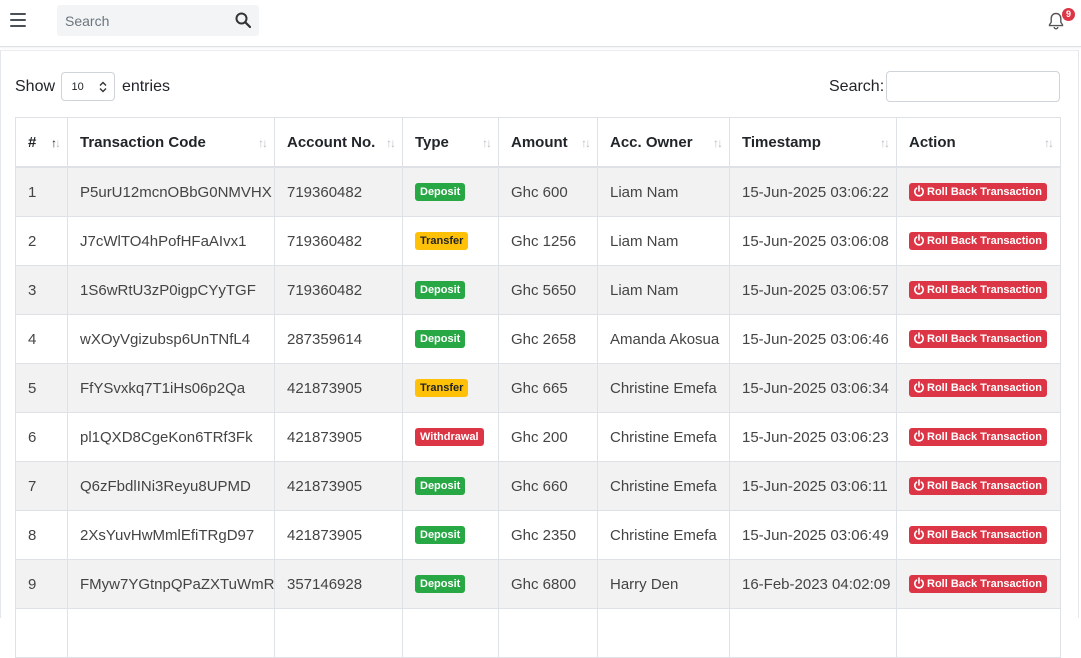 Image resolution: width=1081 pixels, height=658 pixels. I want to click on cell-number: 3, so click(41, 290).